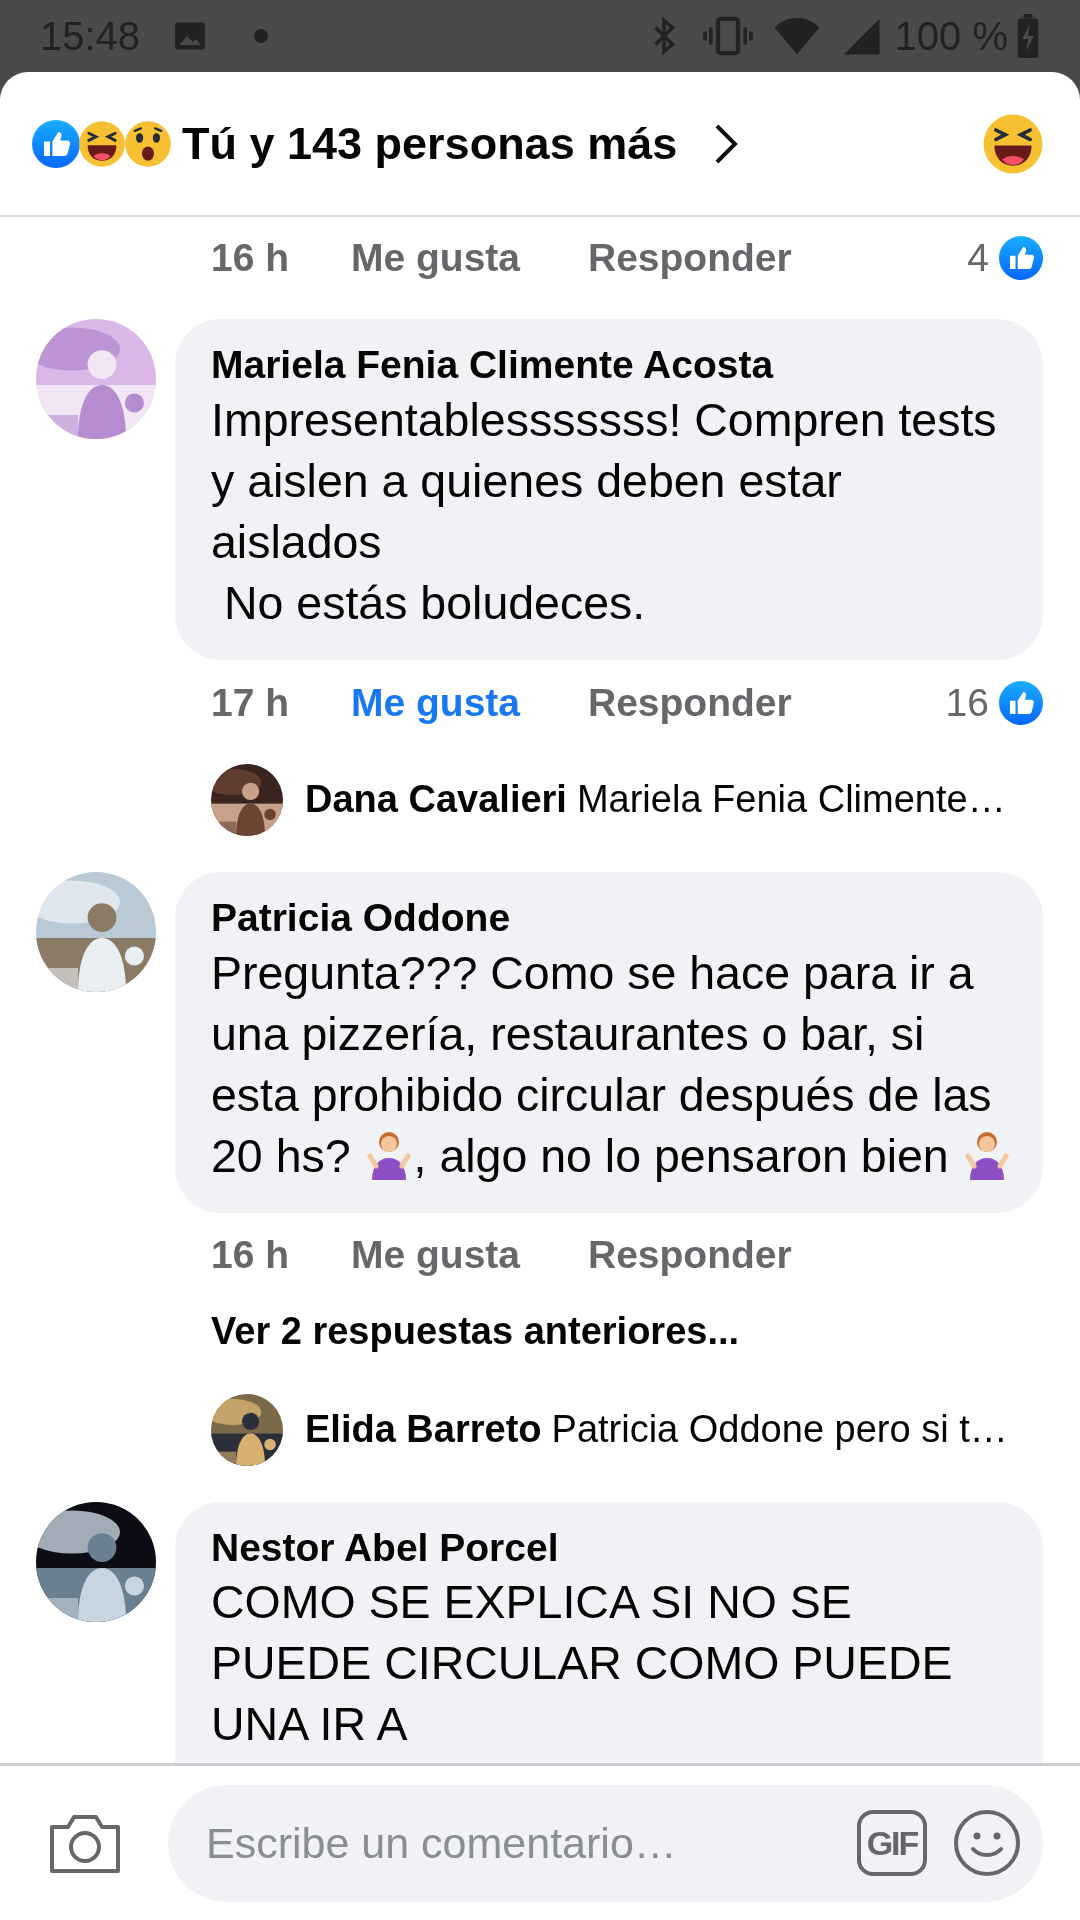  What do you see at coordinates (148, 143) in the screenshot?
I see `surprised-face-icon` at bounding box center [148, 143].